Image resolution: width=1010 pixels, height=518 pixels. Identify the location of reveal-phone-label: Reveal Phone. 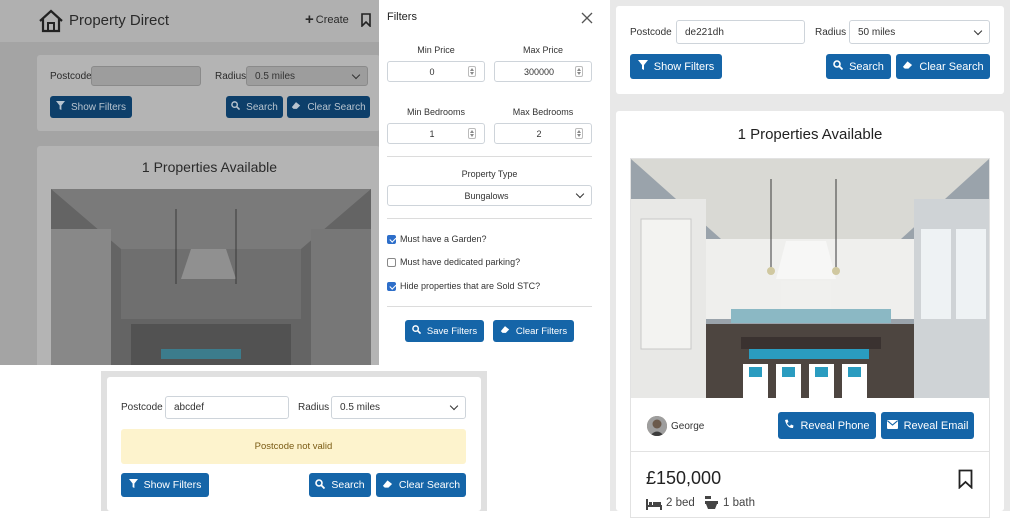
(835, 425).